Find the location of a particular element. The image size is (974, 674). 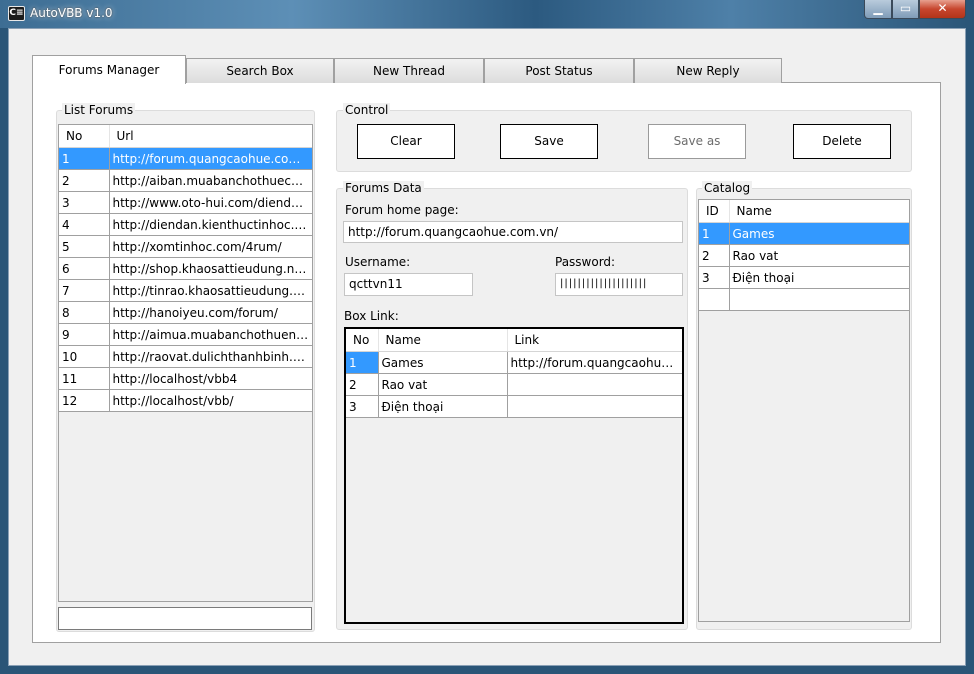

tab-forums-manager: Forums Manager is located at coordinates (109, 69).